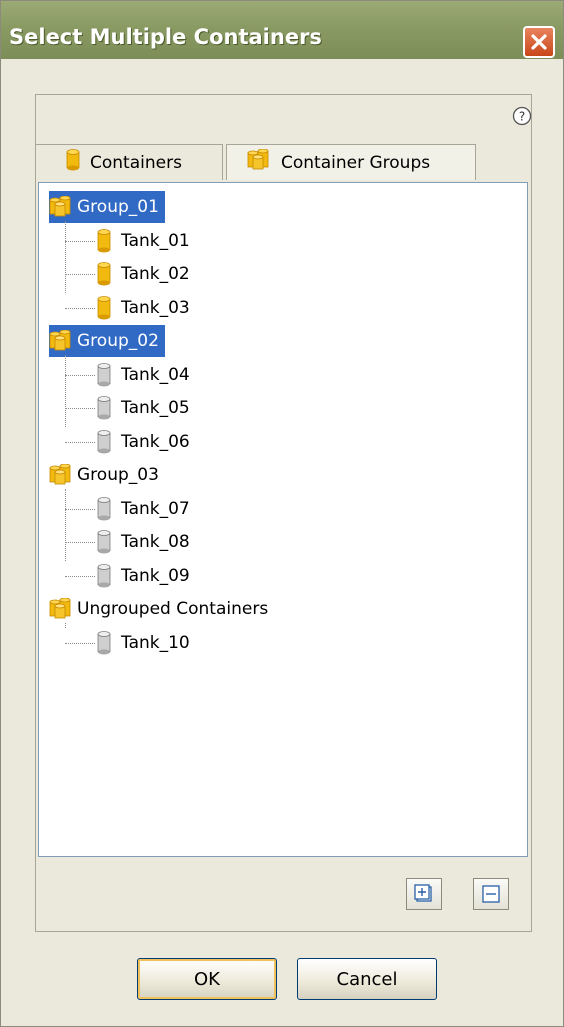  I want to click on tree-item-label: Tank_07, so click(155, 508).